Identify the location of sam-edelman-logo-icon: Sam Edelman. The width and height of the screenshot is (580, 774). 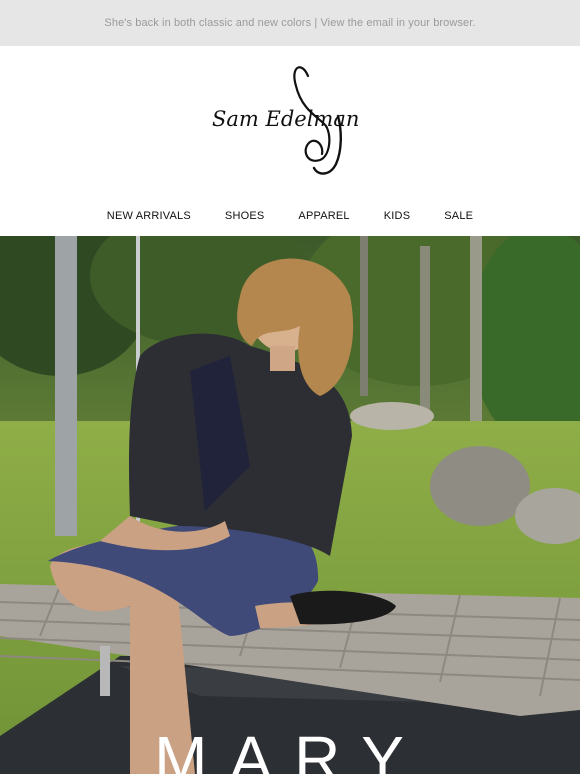
(285, 120).